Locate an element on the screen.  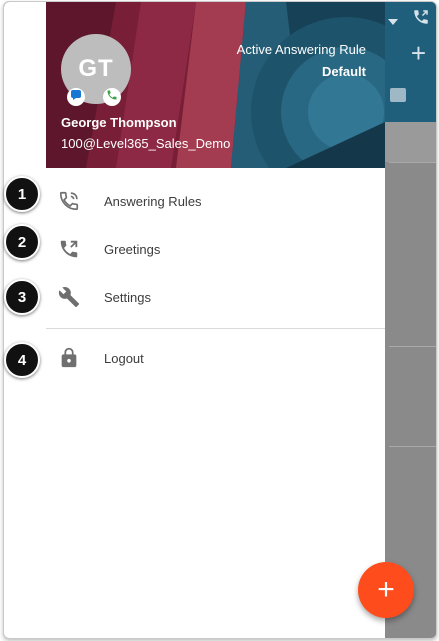
callout-badge-1: 1 is located at coordinates (22, 194).